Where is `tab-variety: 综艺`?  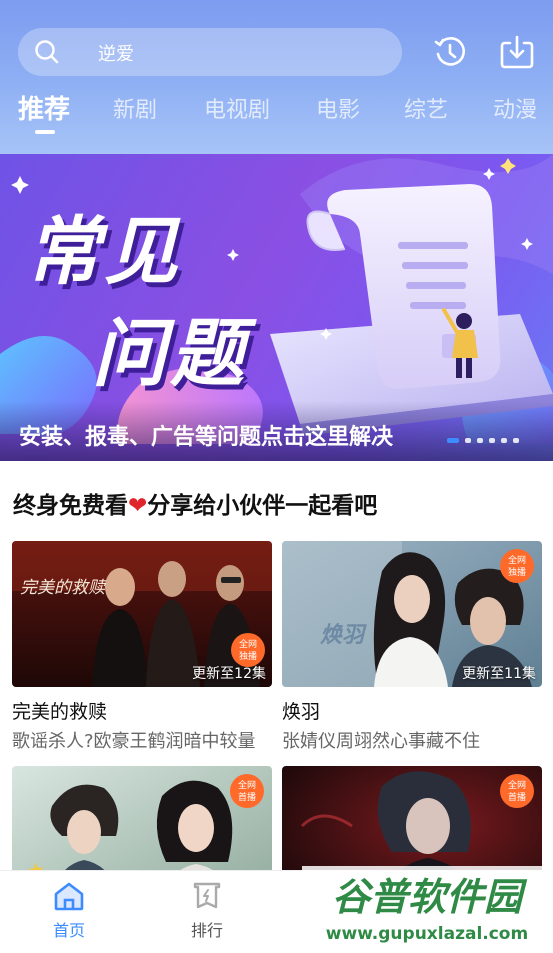
tab-variety: 综艺 is located at coordinates (426, 108).